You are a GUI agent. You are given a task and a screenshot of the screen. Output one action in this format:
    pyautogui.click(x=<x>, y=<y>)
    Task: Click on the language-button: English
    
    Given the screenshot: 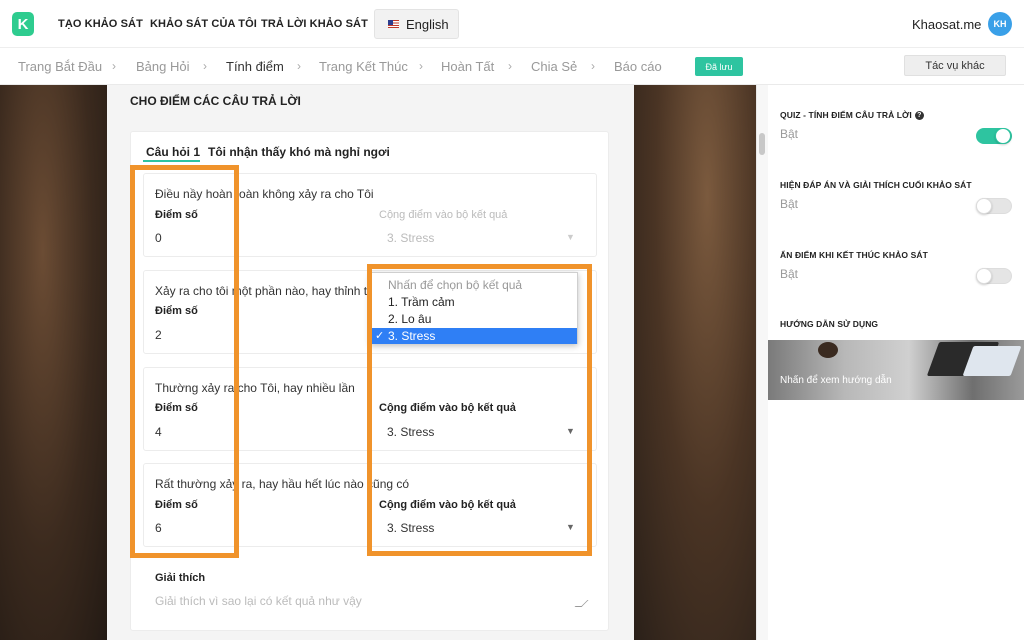 What is the action you would take?
    pyautogui.click(x=416, y=24)
    